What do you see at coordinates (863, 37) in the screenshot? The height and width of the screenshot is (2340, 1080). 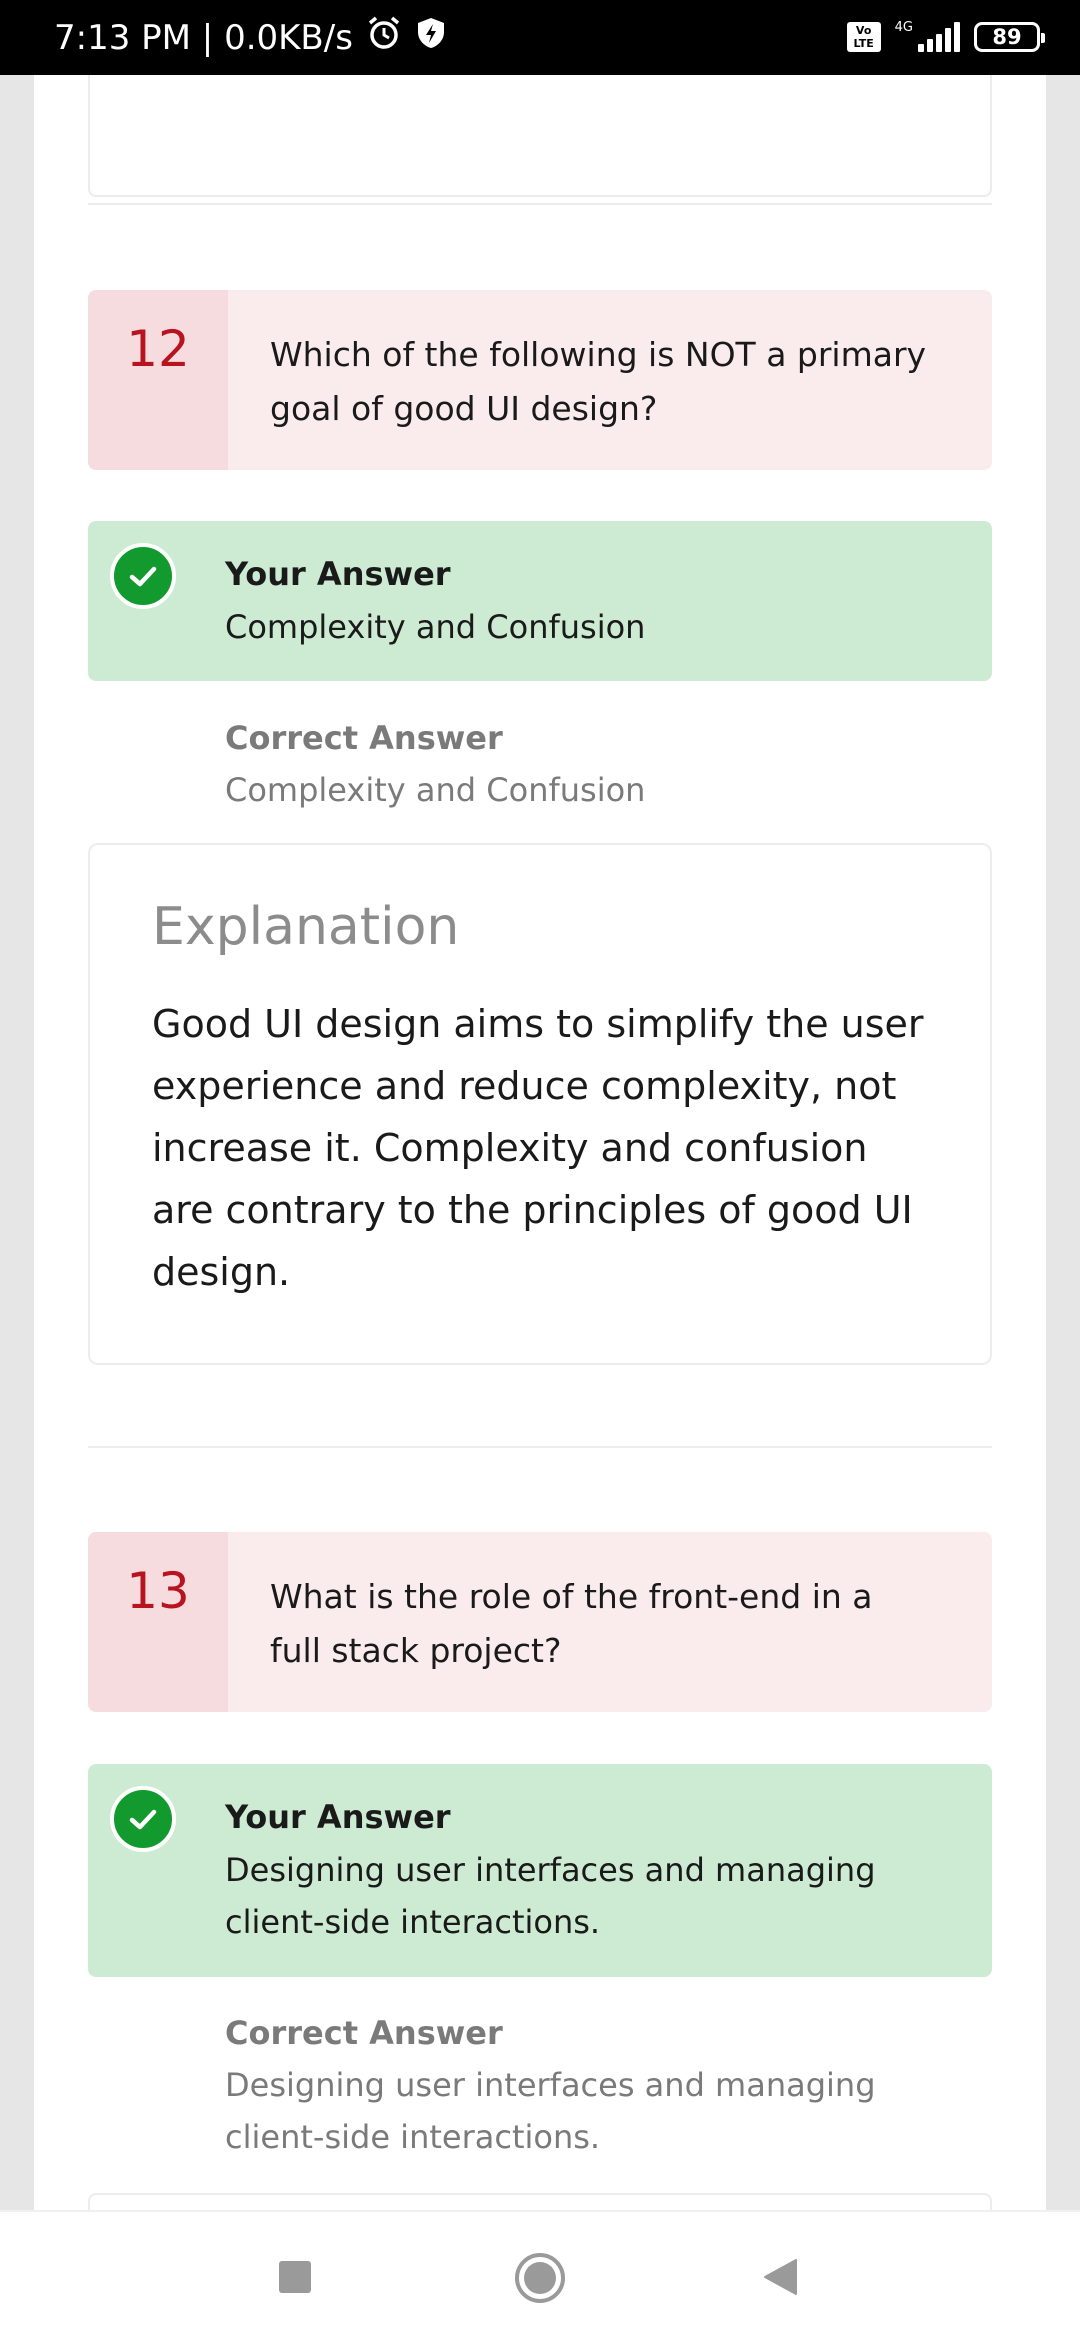 I see `volte-icon: Vo LTE` at bounding box center [863, 37].